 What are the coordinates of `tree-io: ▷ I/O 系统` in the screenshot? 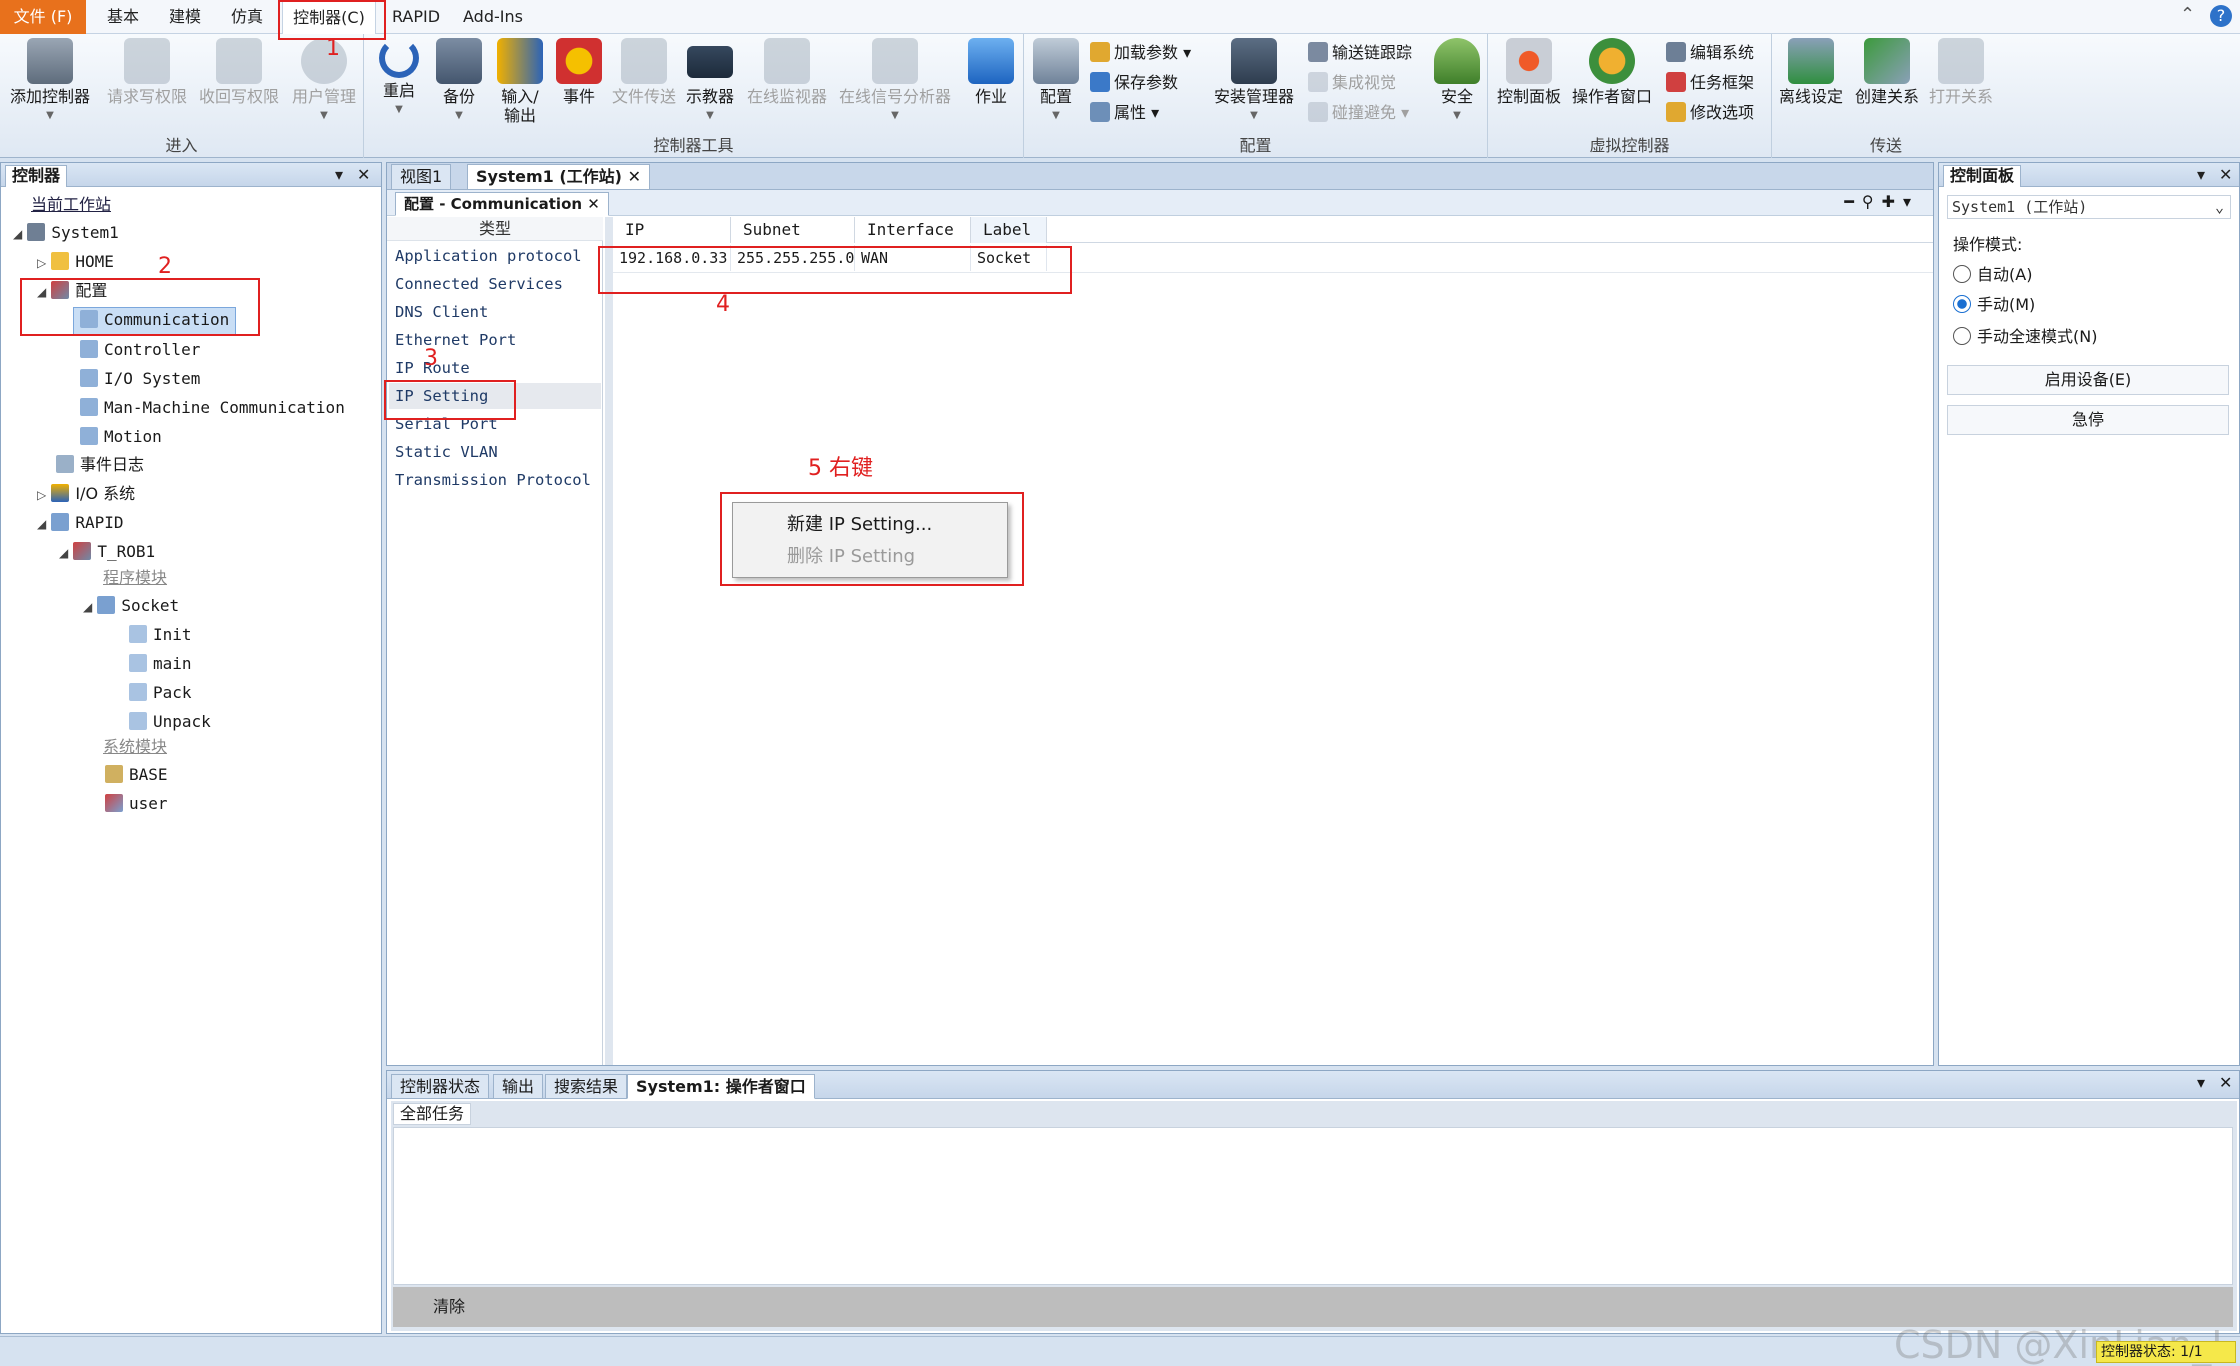 It's located at (86, 494).